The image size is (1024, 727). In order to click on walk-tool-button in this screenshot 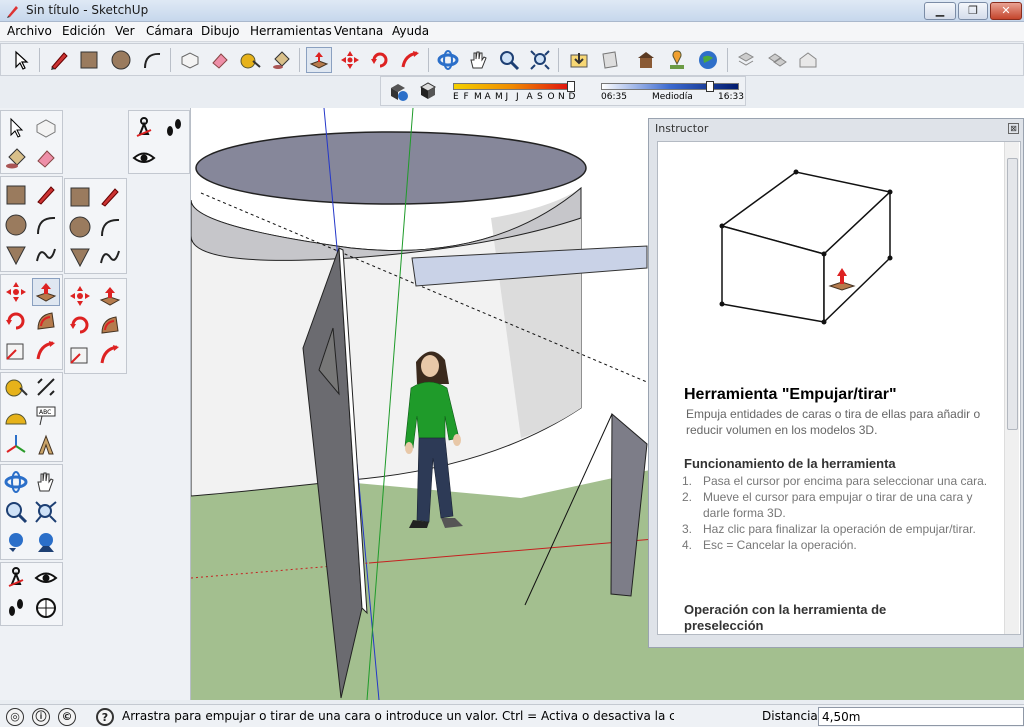, I will do `click(174, 128)`.